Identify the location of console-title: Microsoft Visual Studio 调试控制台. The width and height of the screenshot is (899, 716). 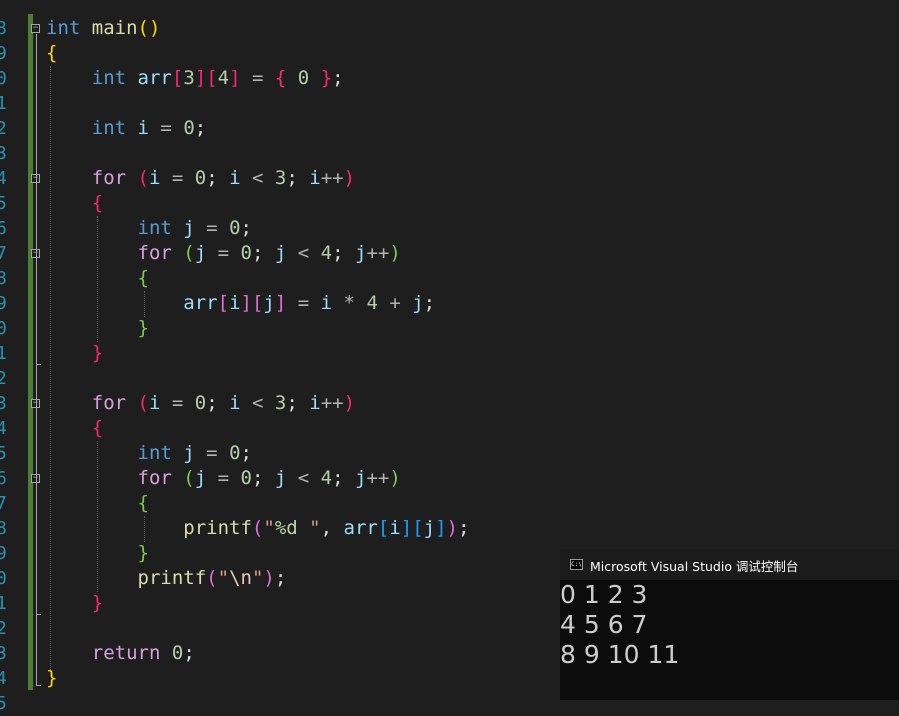
(694, 566).